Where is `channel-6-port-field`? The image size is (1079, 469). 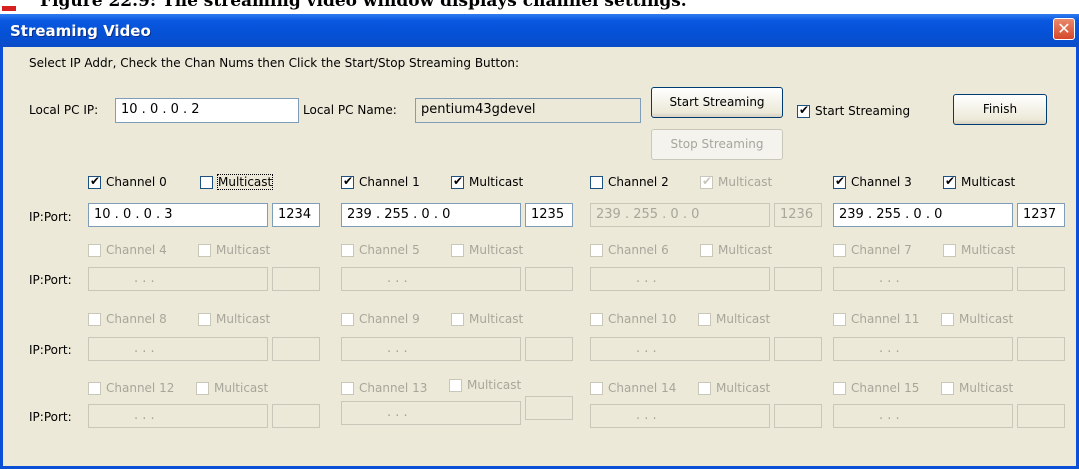 channel-6-port-field is located at coordinates (798, 279).